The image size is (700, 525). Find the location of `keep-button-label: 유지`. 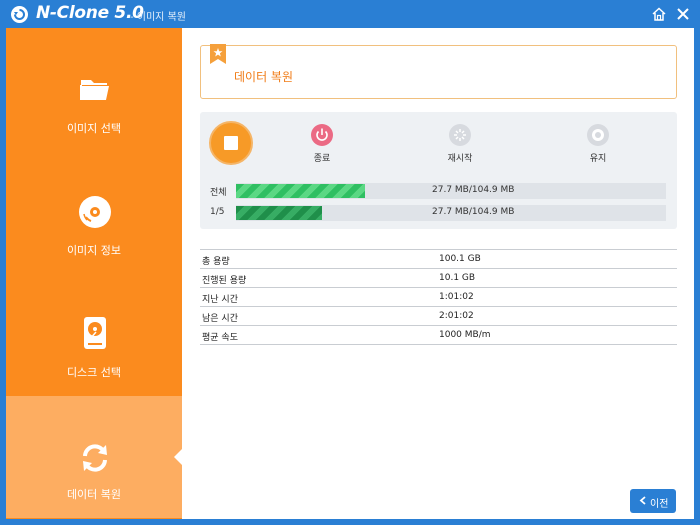

keep-button-label: 유지 is located at coordinates (598, 159).